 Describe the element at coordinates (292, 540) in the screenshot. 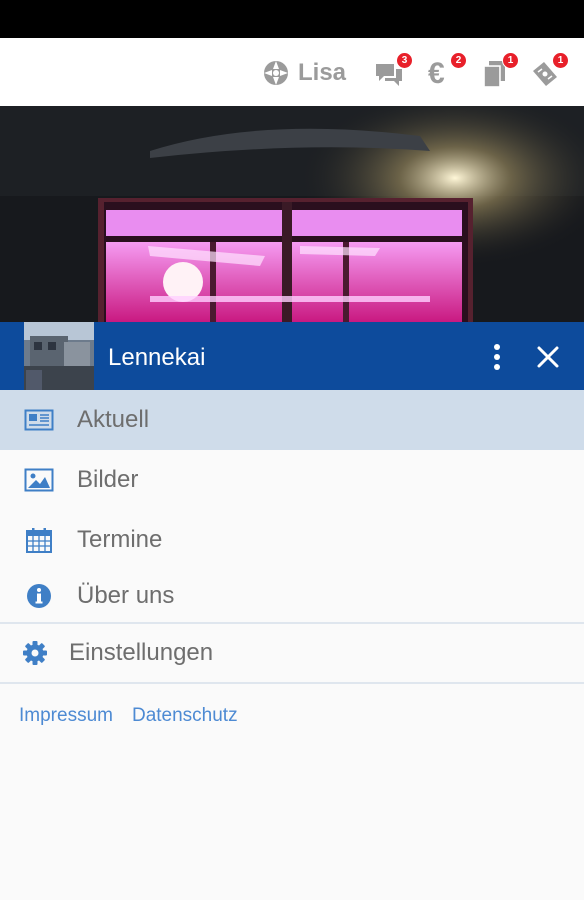

I see `menu-item-termine: Termine` at that location.